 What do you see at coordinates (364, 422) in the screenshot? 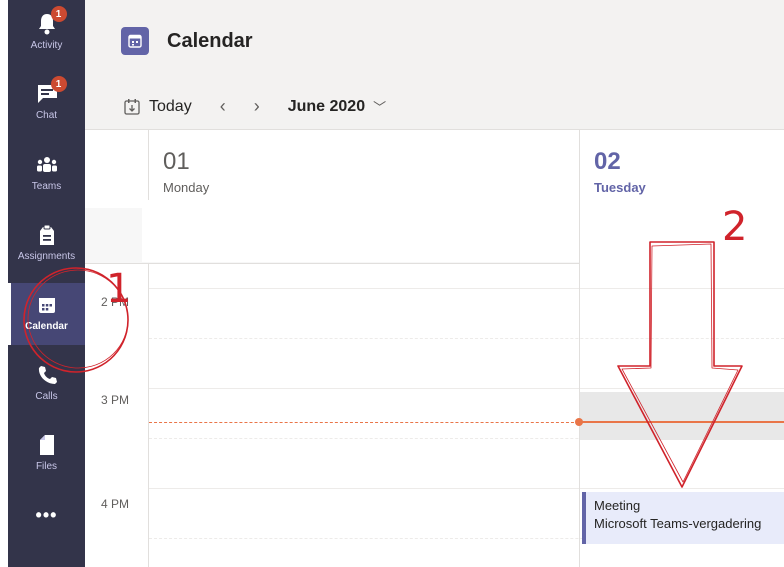
I see `current-time-line` at bounding box center [364, 422].